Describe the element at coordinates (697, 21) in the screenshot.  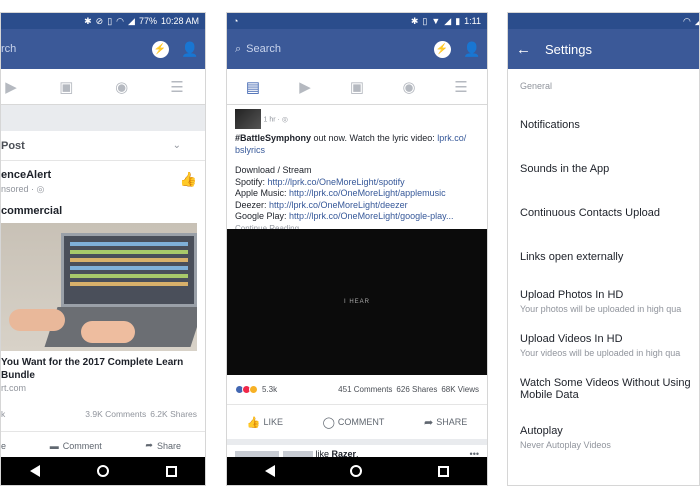
I see `signal-icon: ◢` at that location.